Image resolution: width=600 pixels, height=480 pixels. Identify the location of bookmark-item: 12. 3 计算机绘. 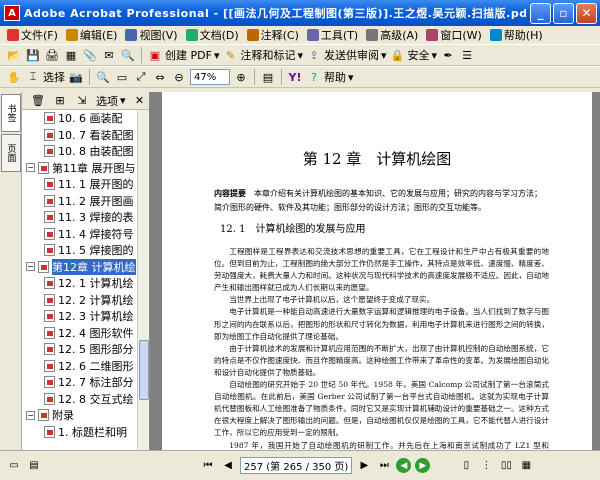
(80, 316).